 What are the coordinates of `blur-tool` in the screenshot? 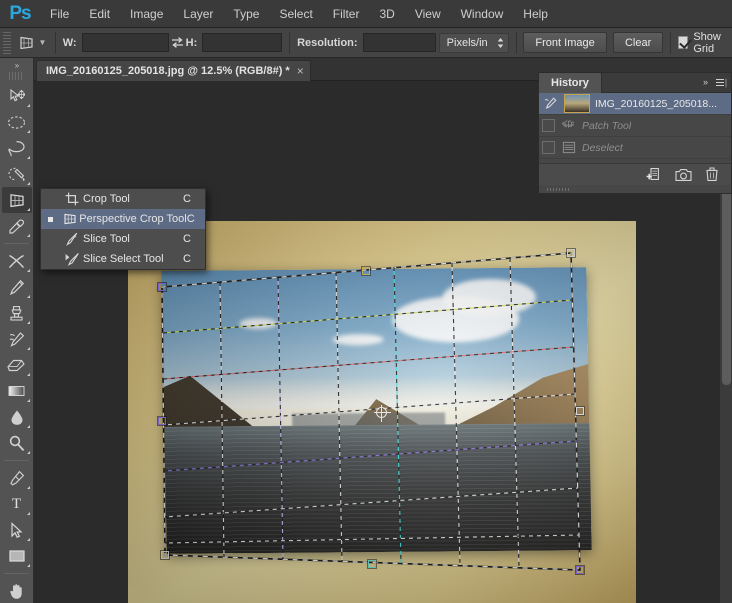 It's located at (17, 417).